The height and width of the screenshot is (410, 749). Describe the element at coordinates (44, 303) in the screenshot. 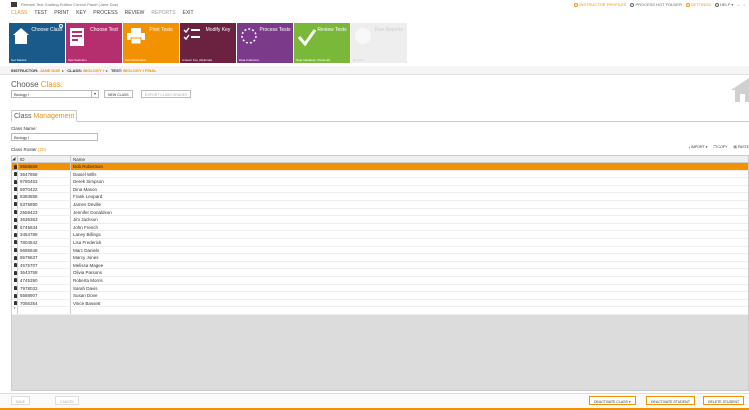

I see `student-id-cell: 7056354` at that location.